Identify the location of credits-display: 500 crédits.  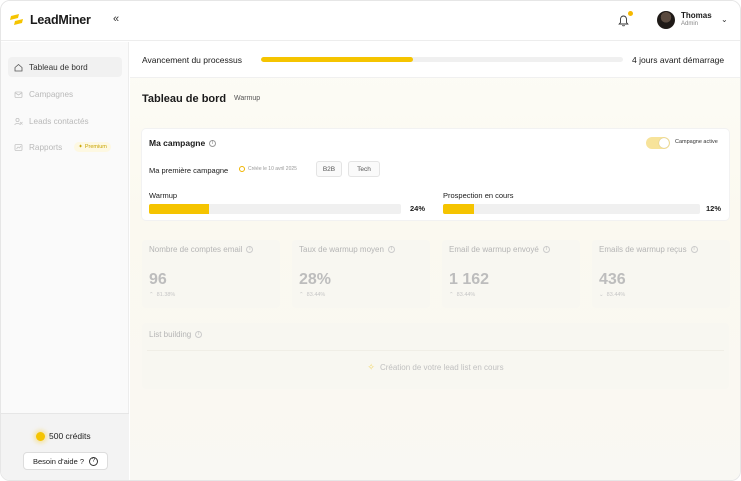
(63, 436).